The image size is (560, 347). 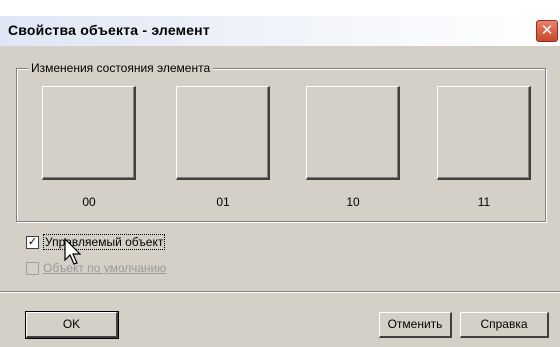 I want to click on footer-separator, so click(x=280, y=292).